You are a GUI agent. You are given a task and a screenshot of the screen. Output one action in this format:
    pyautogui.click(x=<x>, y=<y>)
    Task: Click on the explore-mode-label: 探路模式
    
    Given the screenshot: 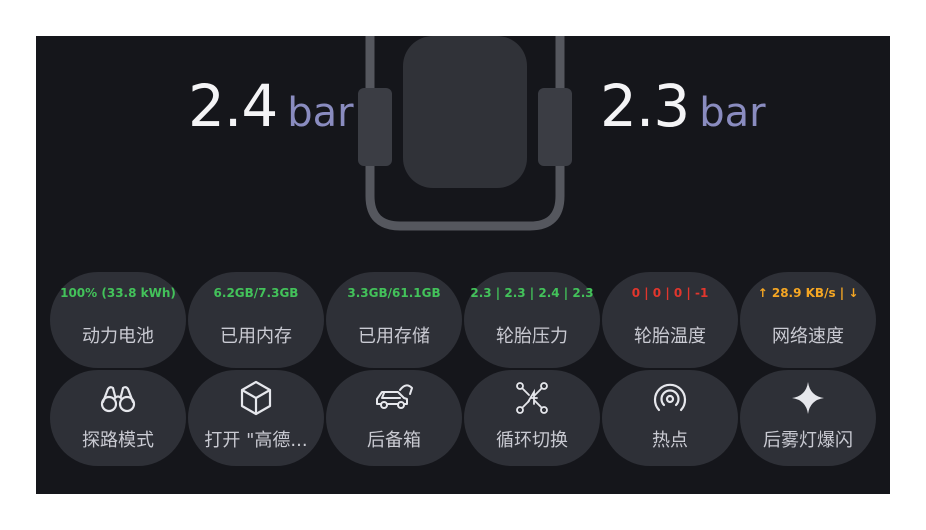 What is the action you would take?
    pyautogui.click(x=118, y=440)
    